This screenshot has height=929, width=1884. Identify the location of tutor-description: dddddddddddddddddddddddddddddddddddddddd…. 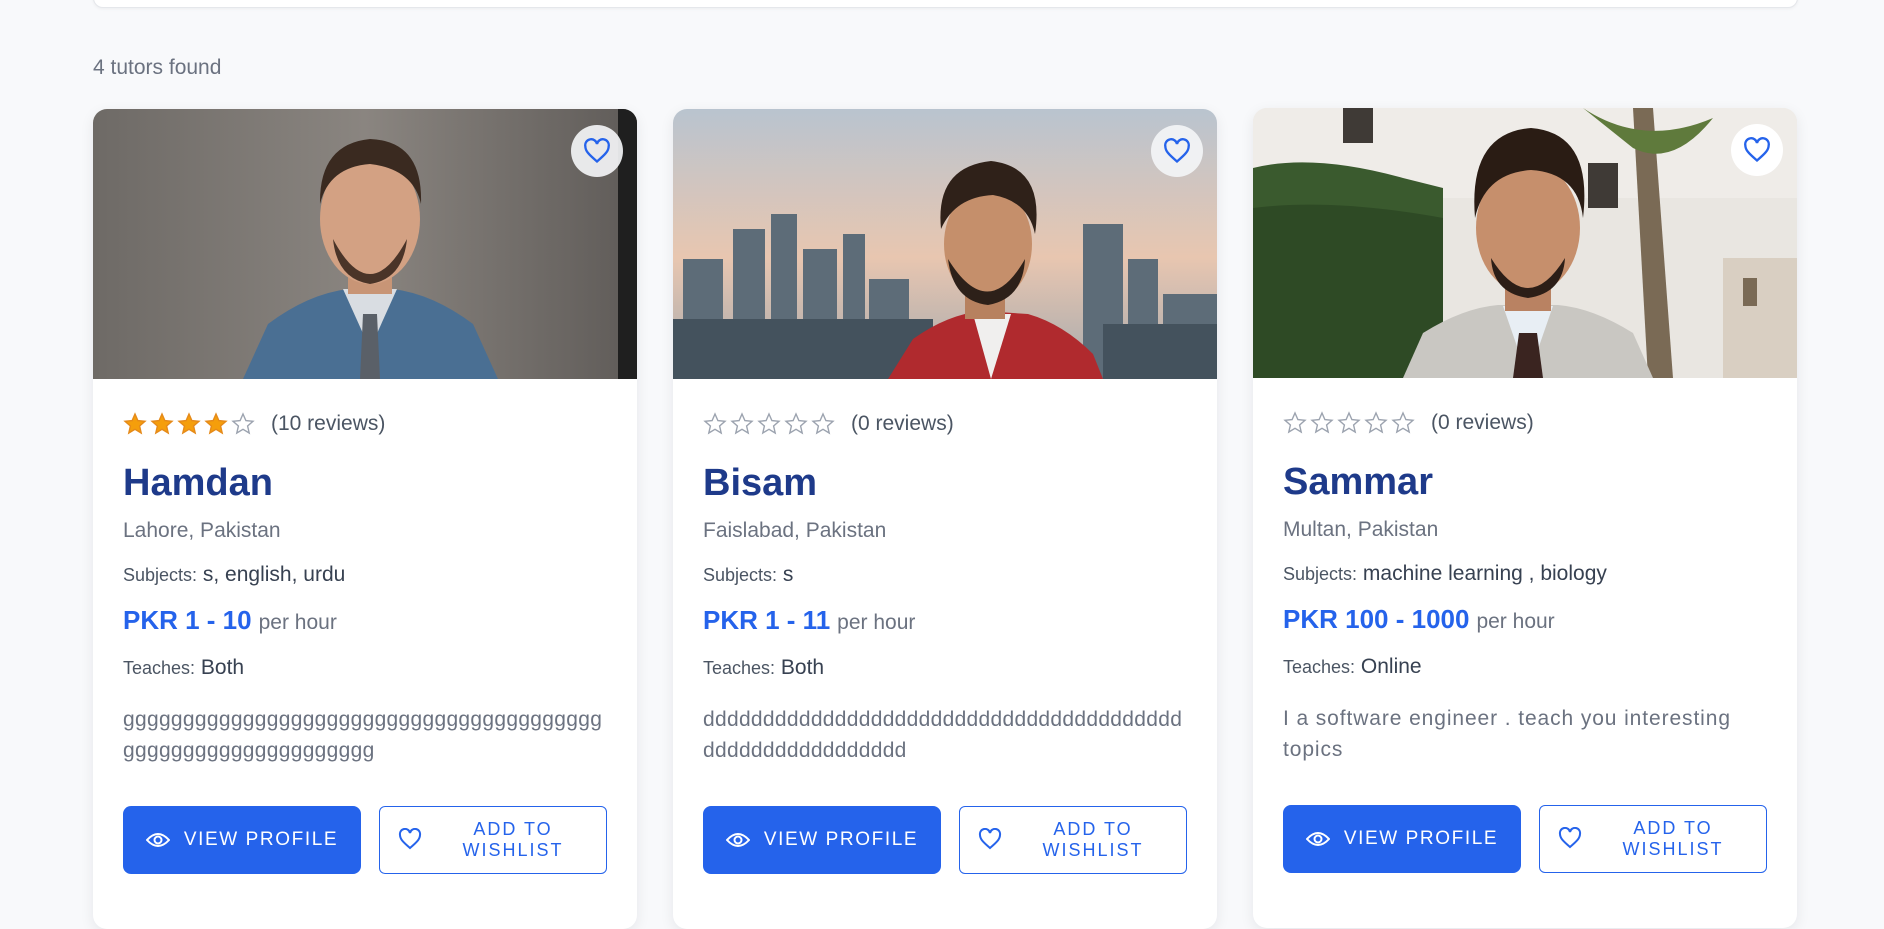
(943, 735).